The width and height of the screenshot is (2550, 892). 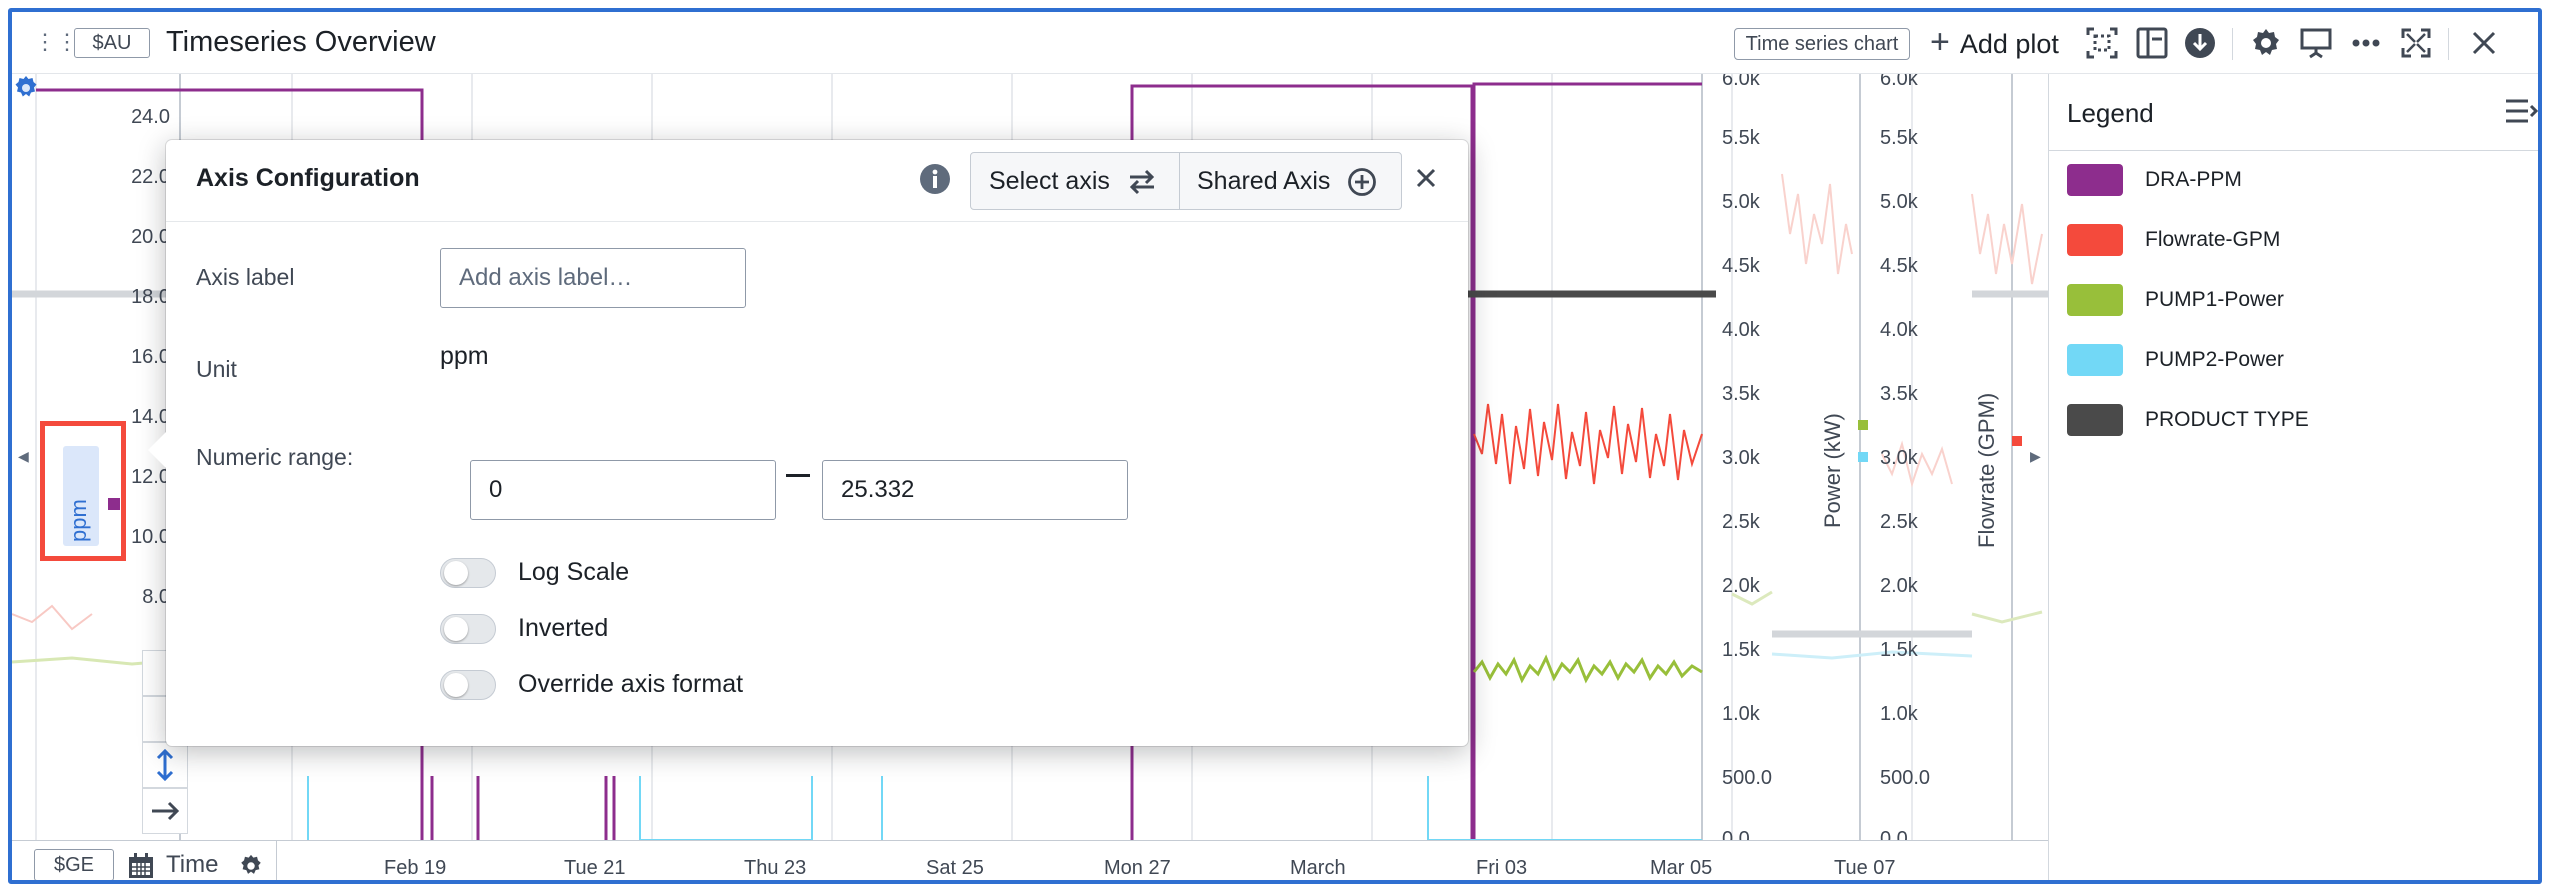 I want to click on y-tick: 18.0, so click(x=150, y=297).